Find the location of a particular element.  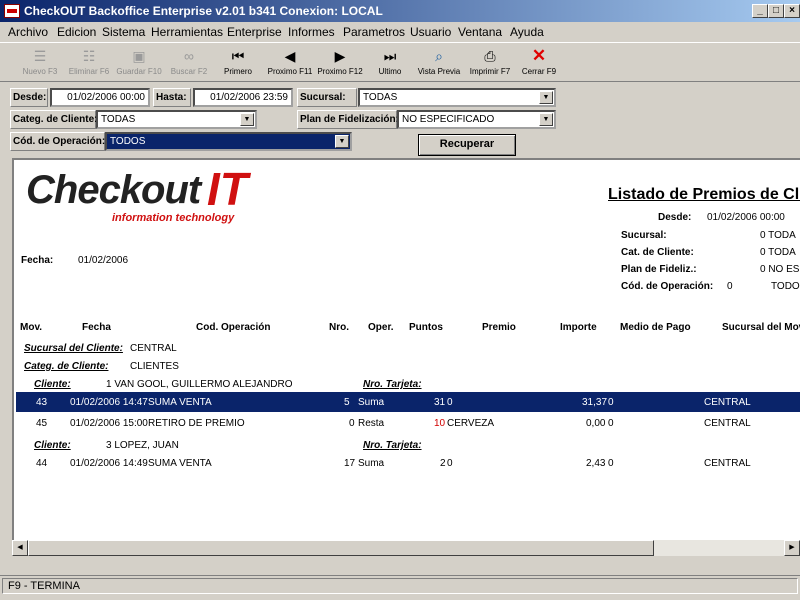

menu-ayuda: Ayuda is located at coordinates (527, 32).